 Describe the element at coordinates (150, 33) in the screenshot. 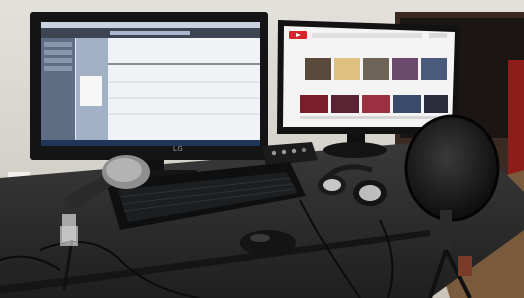

I see `daw-transport` at that location.